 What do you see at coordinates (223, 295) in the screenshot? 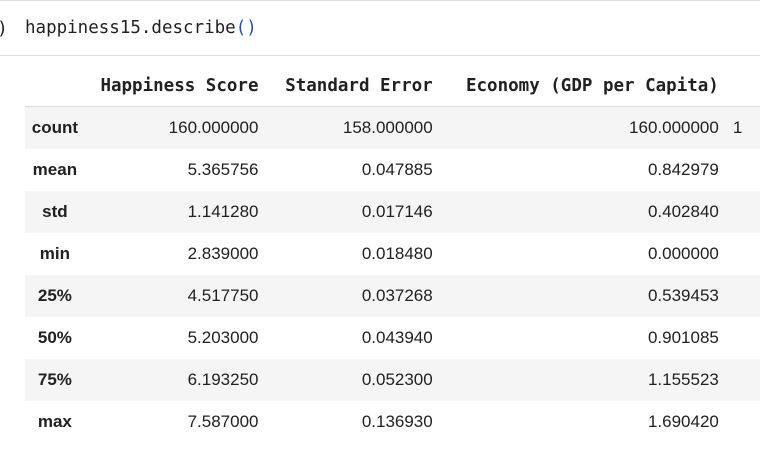
I see `table-cell: 4.517750` at bounding box center [223, 295].